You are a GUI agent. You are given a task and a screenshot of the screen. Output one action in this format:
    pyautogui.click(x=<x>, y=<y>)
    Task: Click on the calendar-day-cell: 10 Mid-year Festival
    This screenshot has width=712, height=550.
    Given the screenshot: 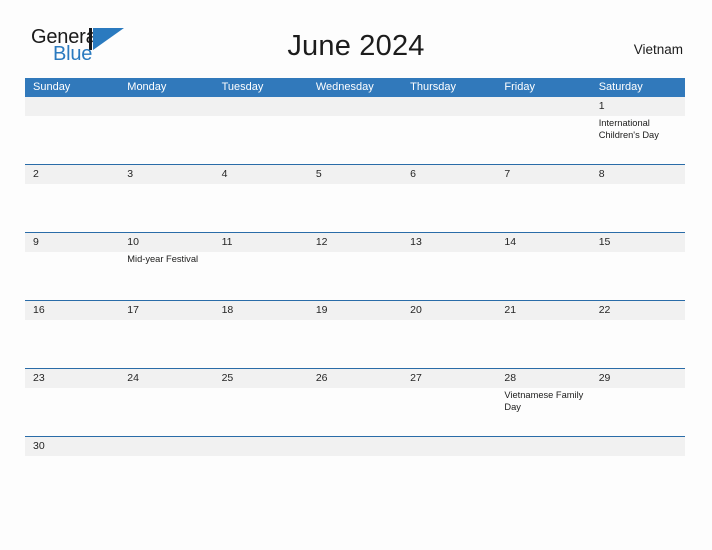 What is the action you would take?
    pyautogui.click(x=166, y=266)
    